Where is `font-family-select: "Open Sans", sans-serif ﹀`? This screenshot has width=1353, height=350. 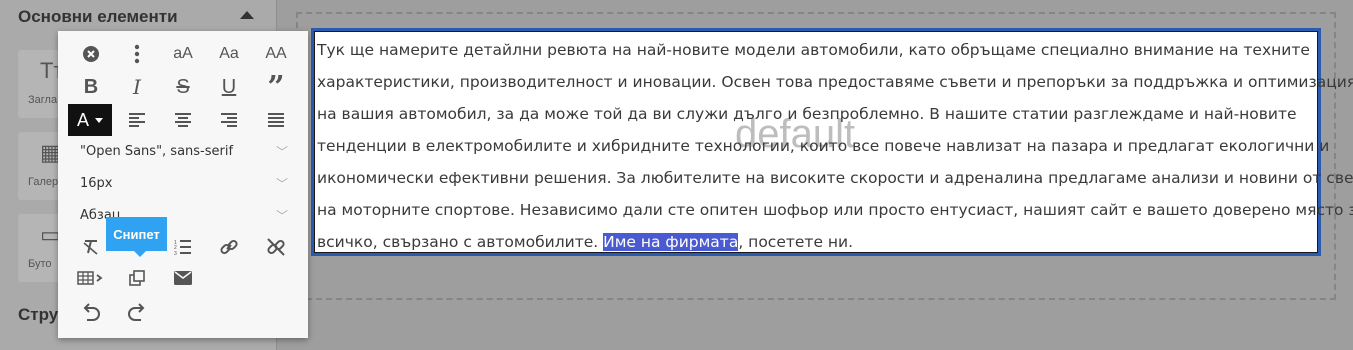 font-family-select: "Open Sans", sans-serif ﹀ is located at coordinates (184, 151).